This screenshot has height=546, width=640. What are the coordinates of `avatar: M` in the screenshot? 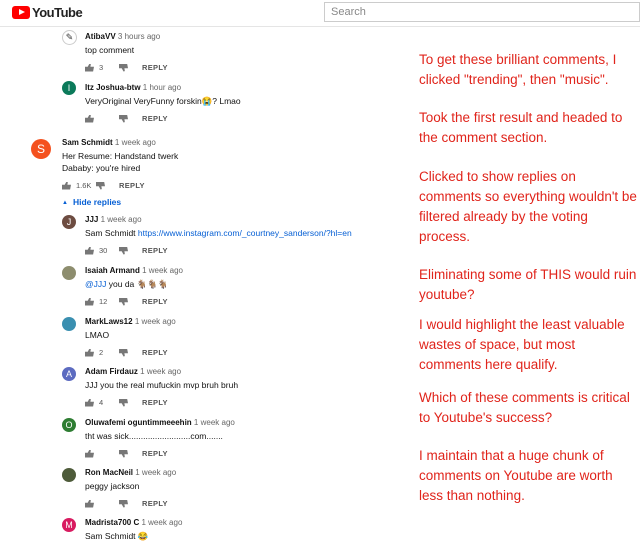 It's located at (69, 525).